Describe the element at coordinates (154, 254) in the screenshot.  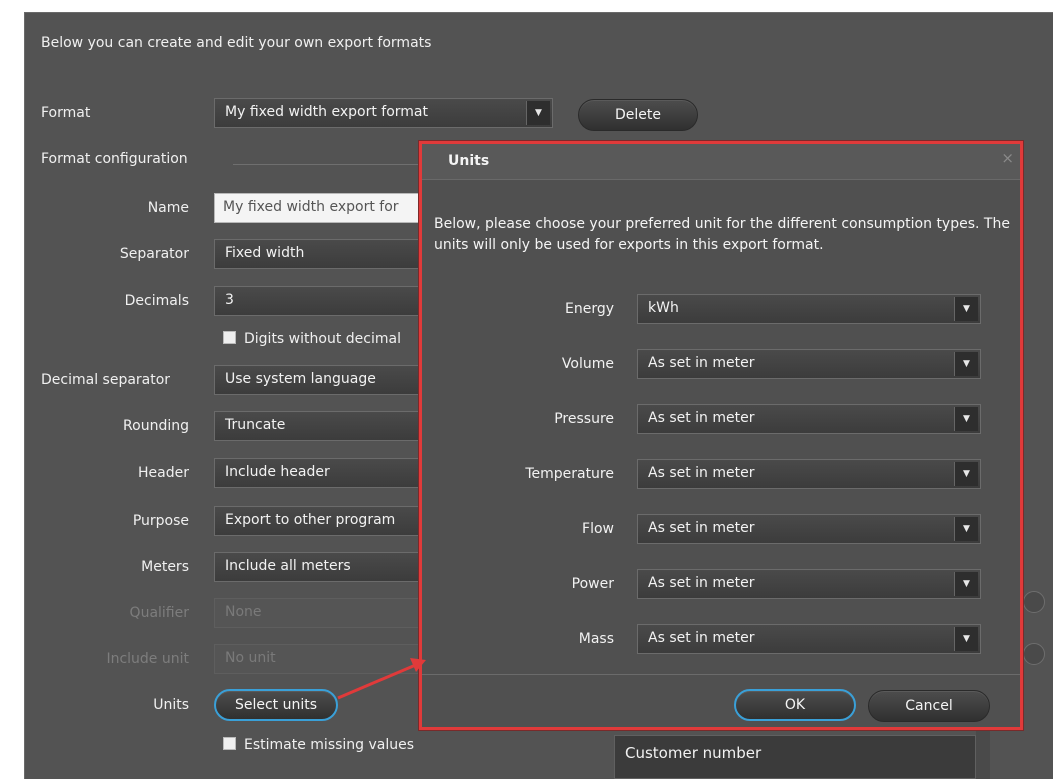
I see `separator-label: Separator` at that location.